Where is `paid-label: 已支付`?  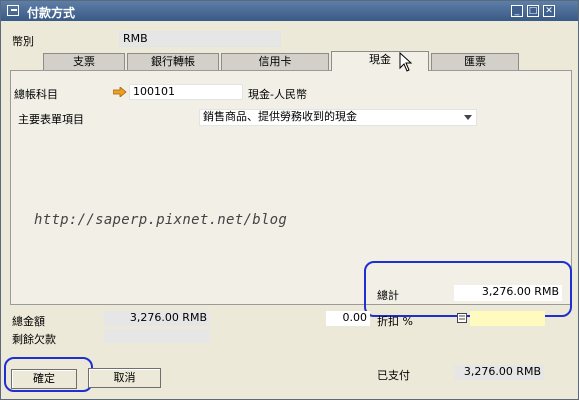 paid-label: 已支付 is located at coordinates (393, 375).